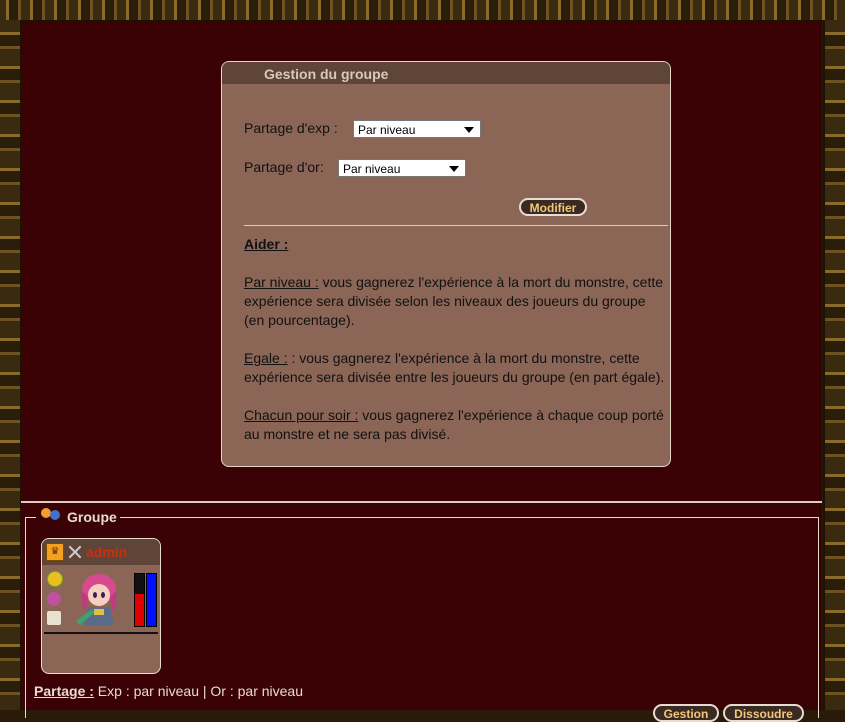 The height and width of the screenshot is (722, 845). I want to click on section-divider, so click(421, 502).